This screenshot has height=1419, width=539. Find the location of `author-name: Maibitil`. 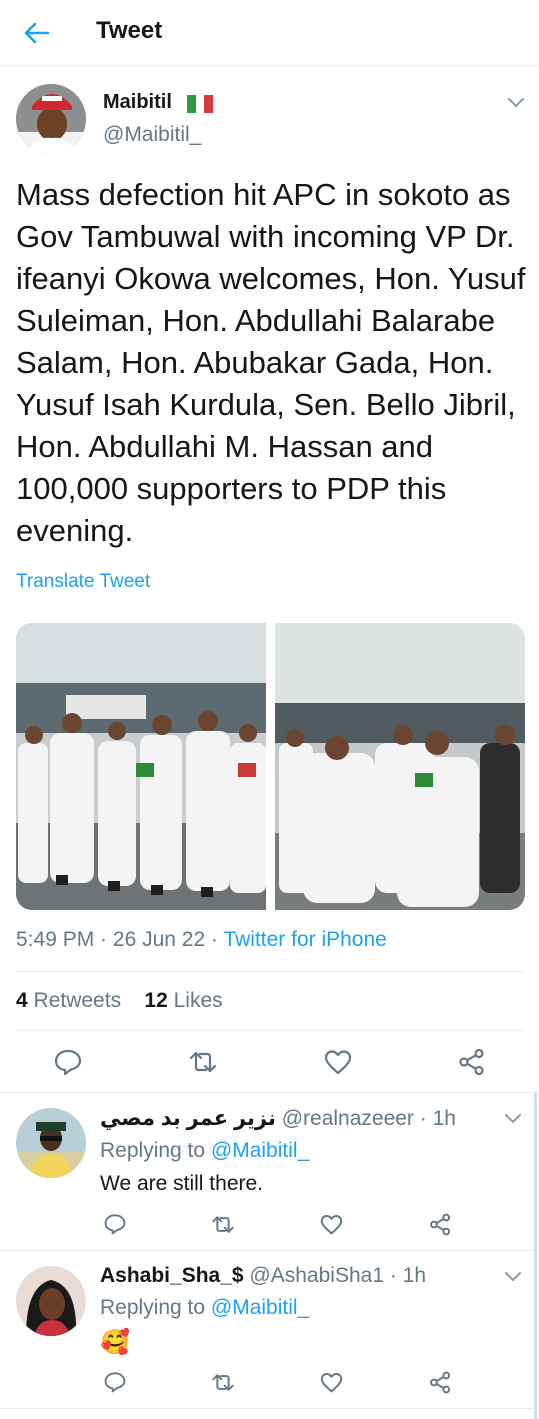

author-name: Maibitil is located at coordinates (137, 102).